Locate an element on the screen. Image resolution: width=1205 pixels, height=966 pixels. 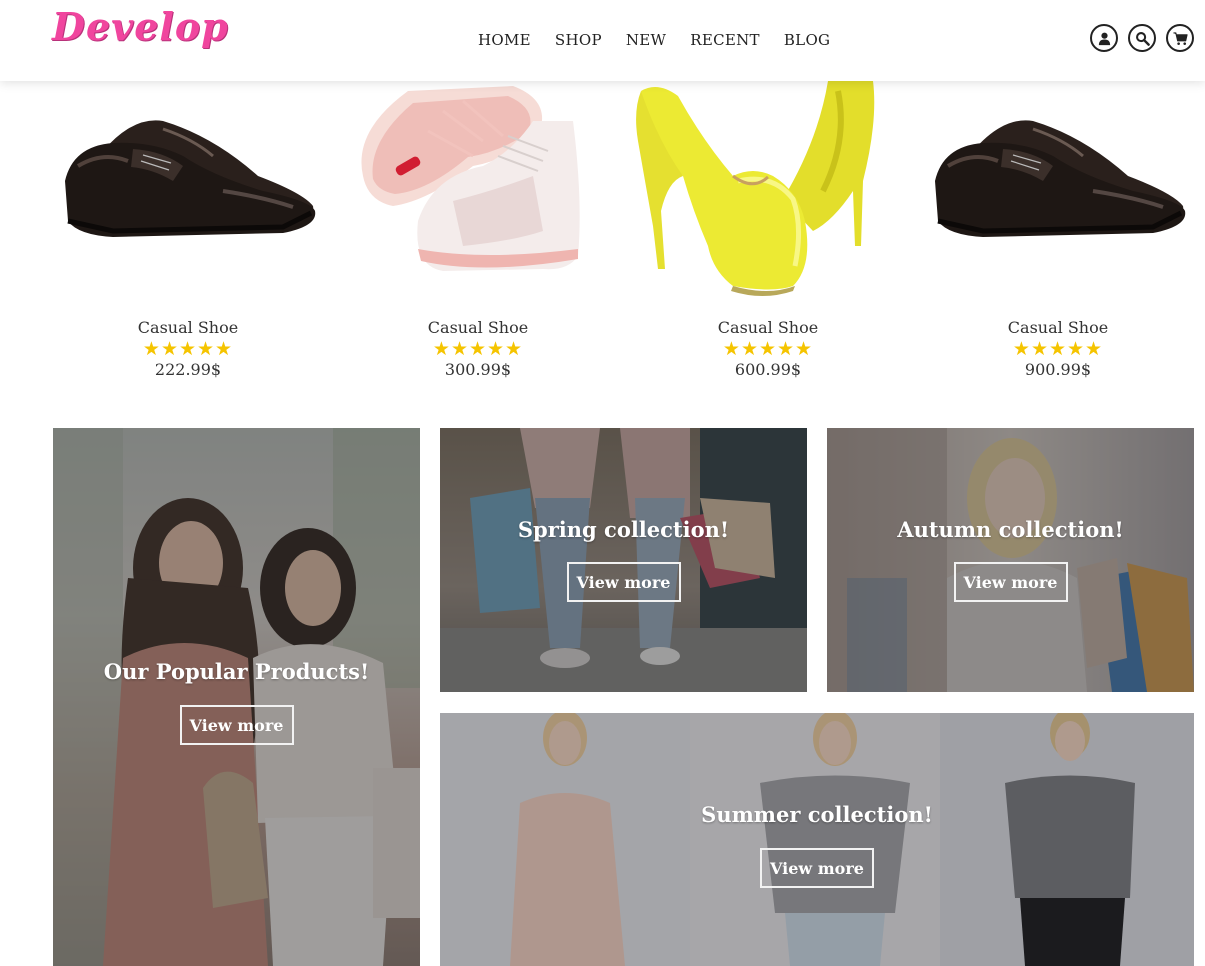
nav-blog: BLOG is located at coordinates (807, 40).